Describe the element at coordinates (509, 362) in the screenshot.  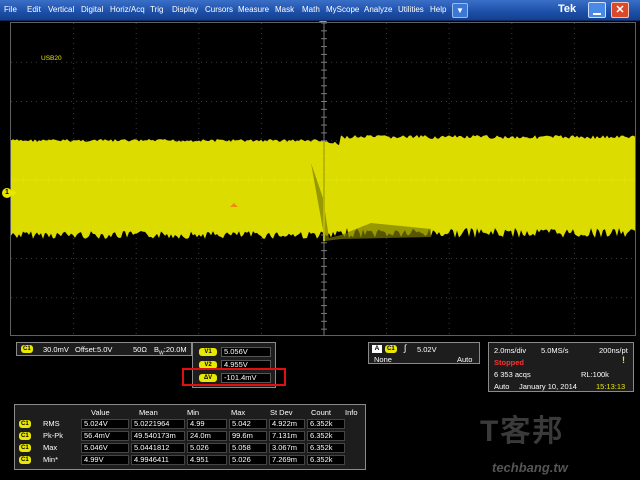
I see `run-state: Stopped` at that location.